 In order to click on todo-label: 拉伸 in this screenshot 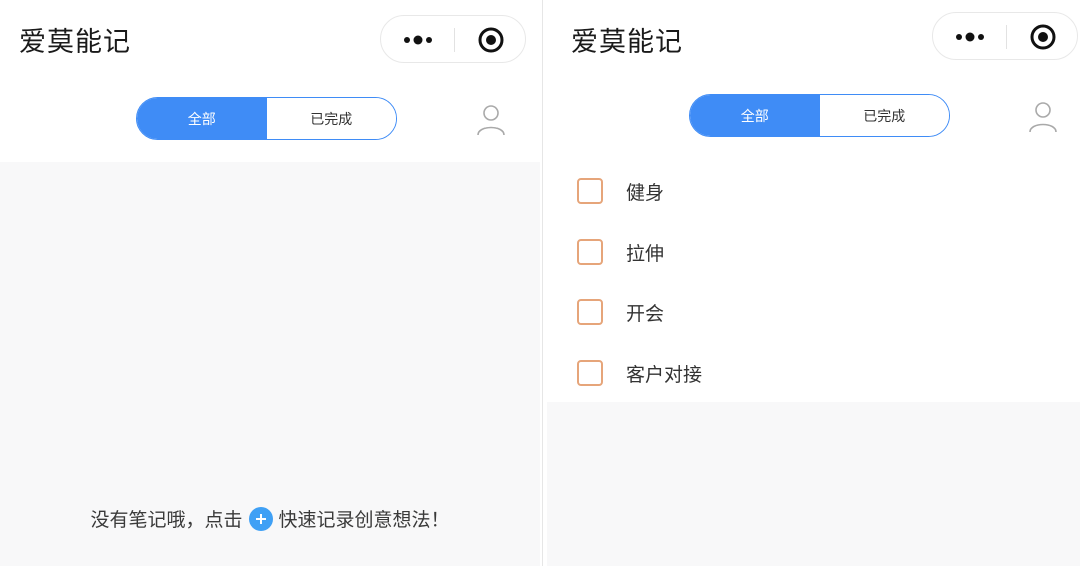, I will do `click(645, 254)`.